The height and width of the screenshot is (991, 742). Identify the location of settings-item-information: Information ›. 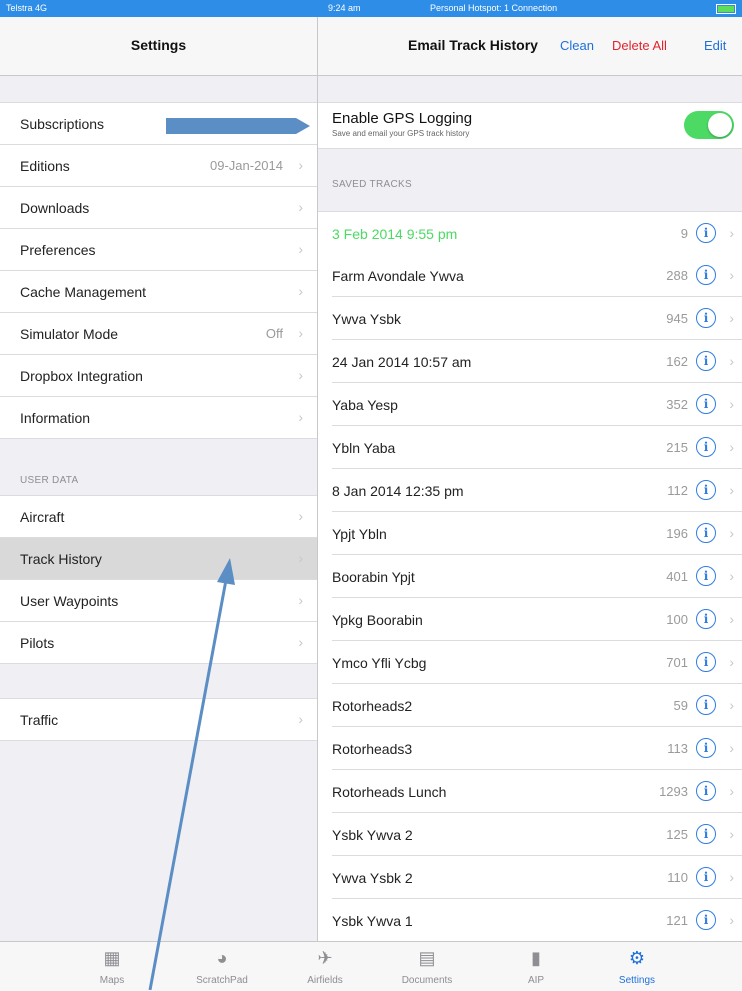
(158, 418).